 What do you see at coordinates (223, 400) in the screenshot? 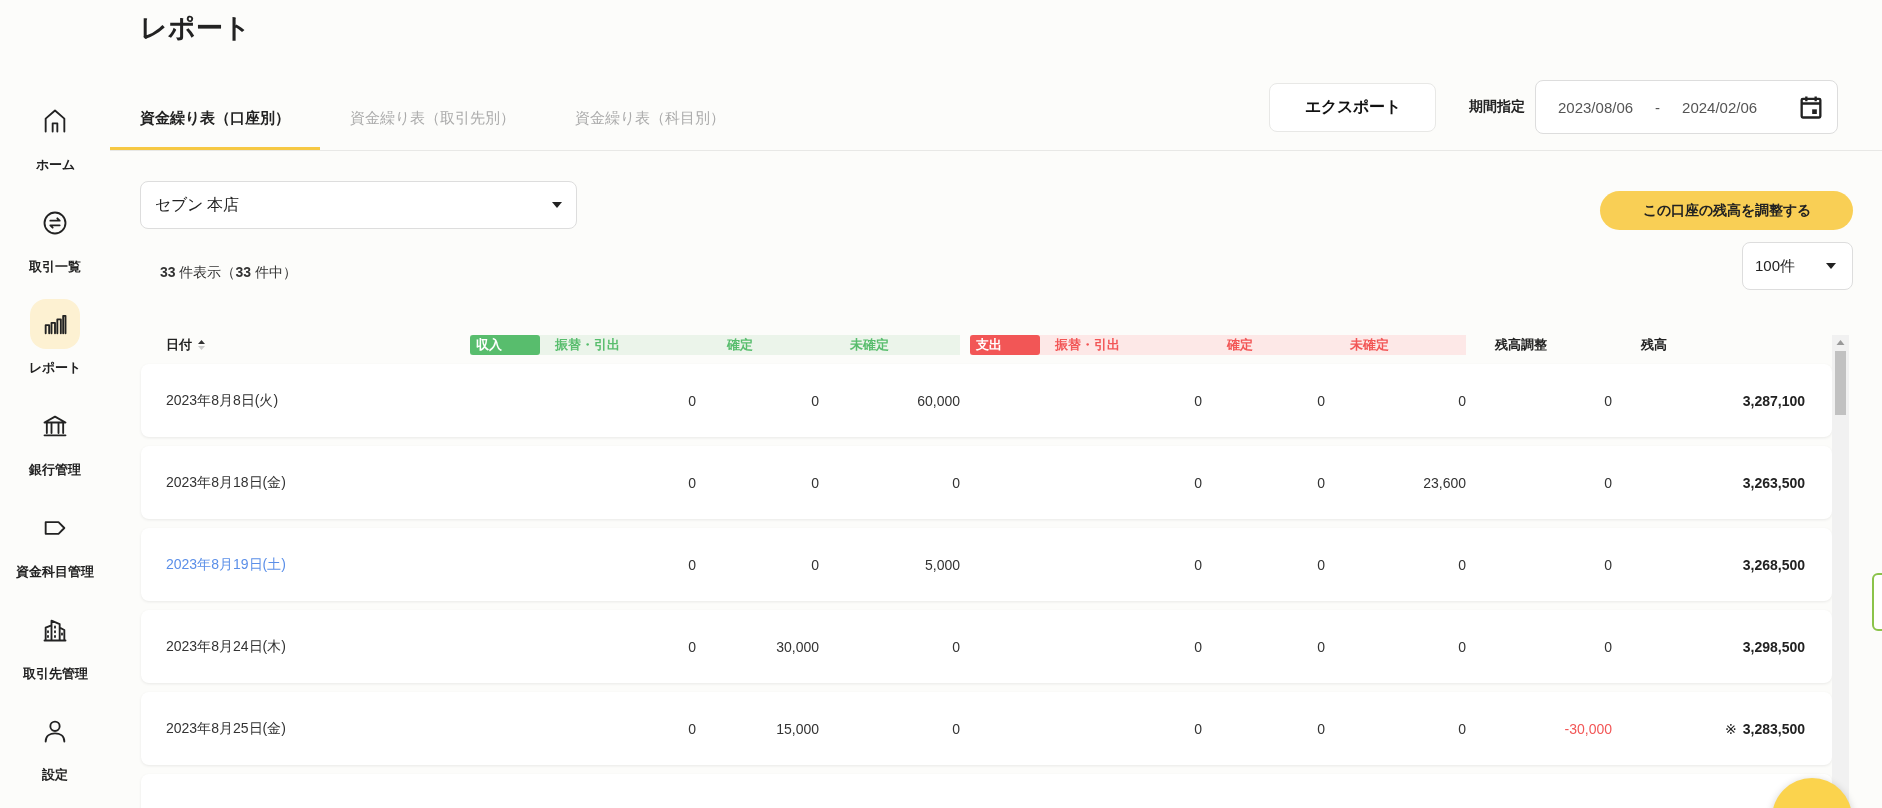
I see `date-cell-text: 2023年8月8日(火)` at bounding box center [223, 400].